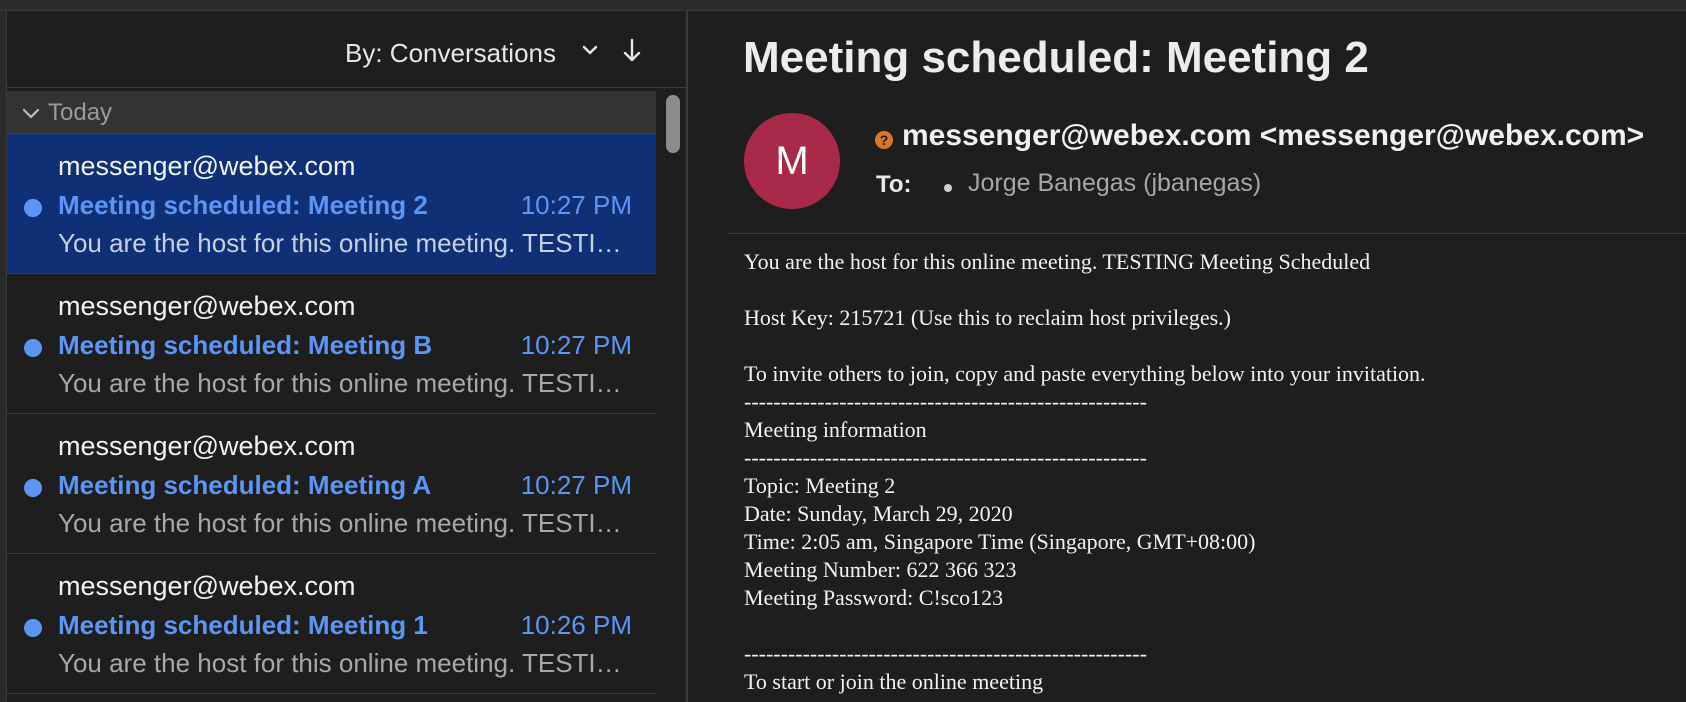 Image resolution: width=1686 pixels, height=702 pixels. What do you see at coordinates (948, 188) in the screenshot?
I see `recipient-bullet-icon` at bounding box center [948, 188].